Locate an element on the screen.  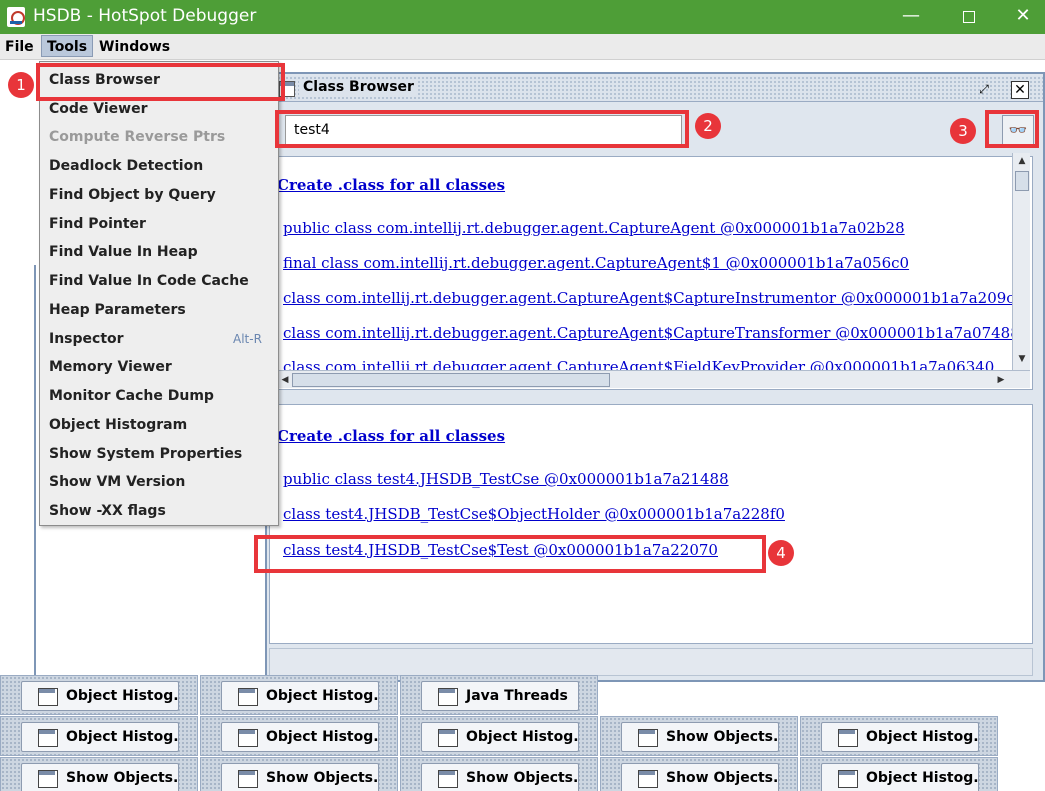
menu-item-label: Memory Viewer is located at coordinates (110, 367).